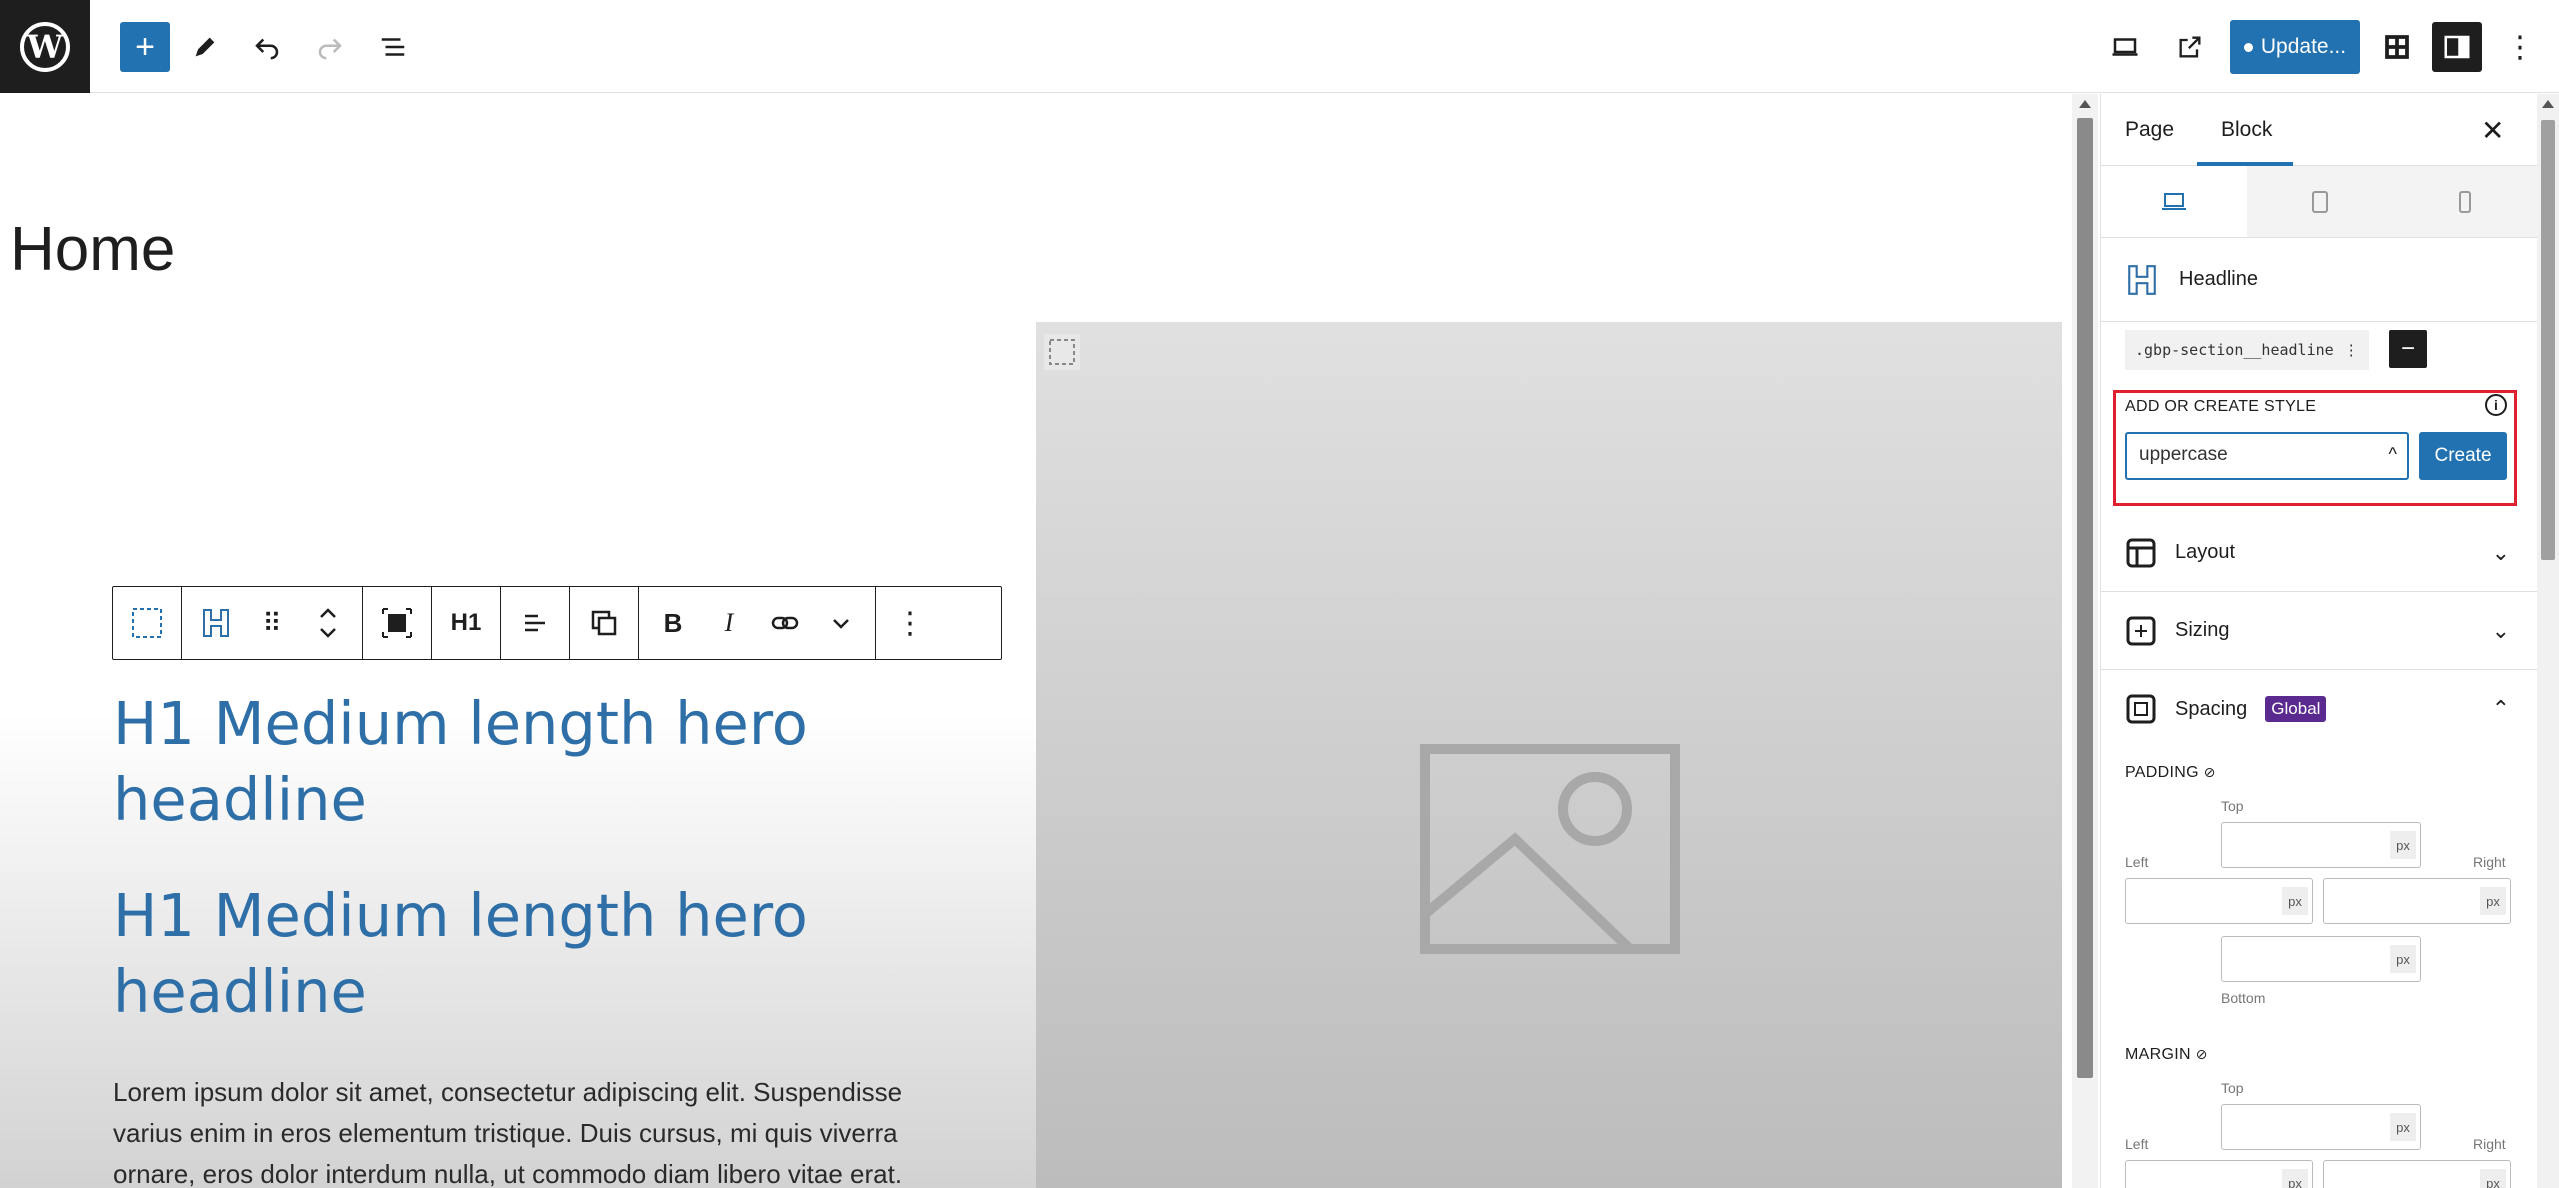 The image size is (2559, 1188). I want to click on device-tab-mobile, so click(2465, 201).